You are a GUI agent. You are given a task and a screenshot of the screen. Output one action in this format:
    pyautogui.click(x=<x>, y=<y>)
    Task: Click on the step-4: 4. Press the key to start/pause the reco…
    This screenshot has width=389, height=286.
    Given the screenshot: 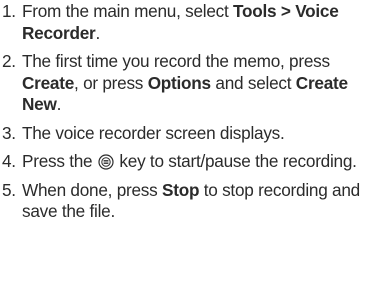 What is the action you would take?
    pyautogui.click(x=194, y=162)
    